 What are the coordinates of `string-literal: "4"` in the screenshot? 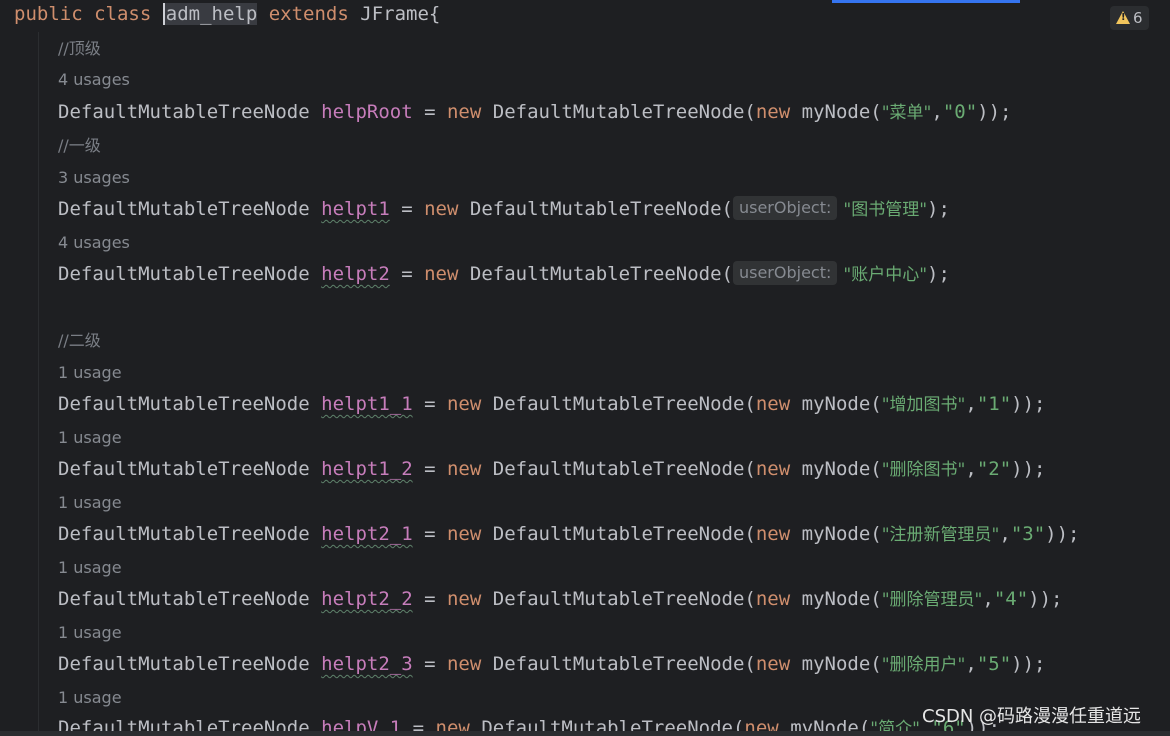 It's located at (1011, 599).